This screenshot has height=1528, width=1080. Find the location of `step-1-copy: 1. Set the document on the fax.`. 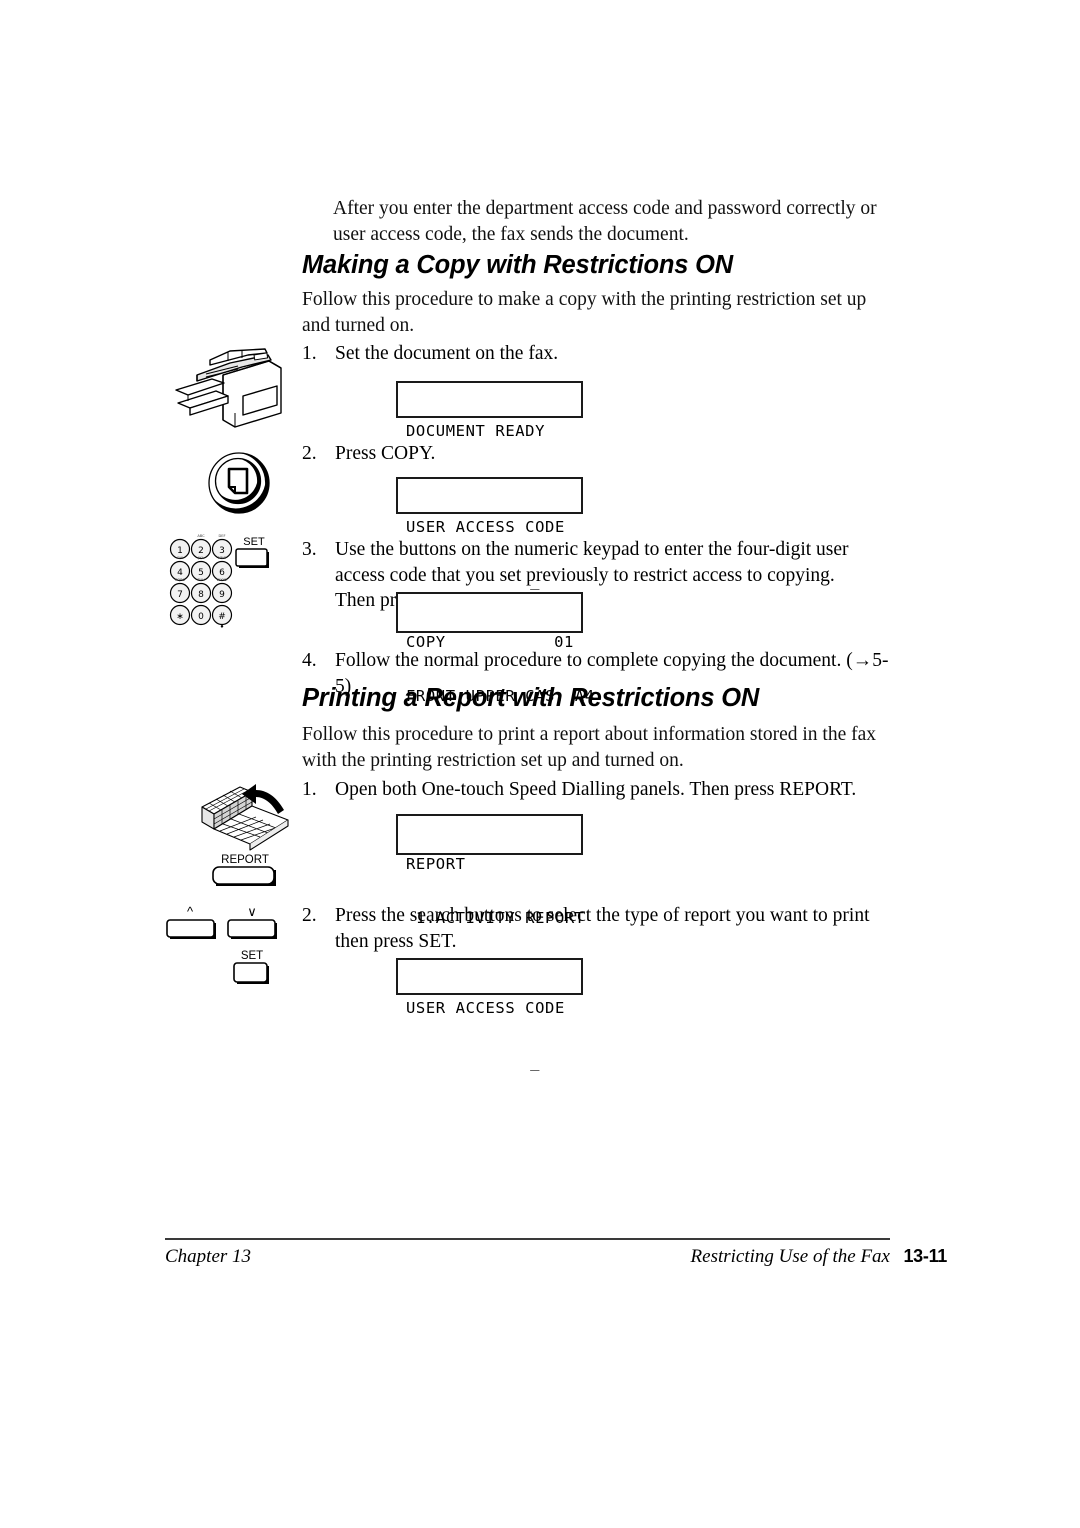

step-1-copy: 1. Set the document on the fax. is located at coordinates (589, 354).